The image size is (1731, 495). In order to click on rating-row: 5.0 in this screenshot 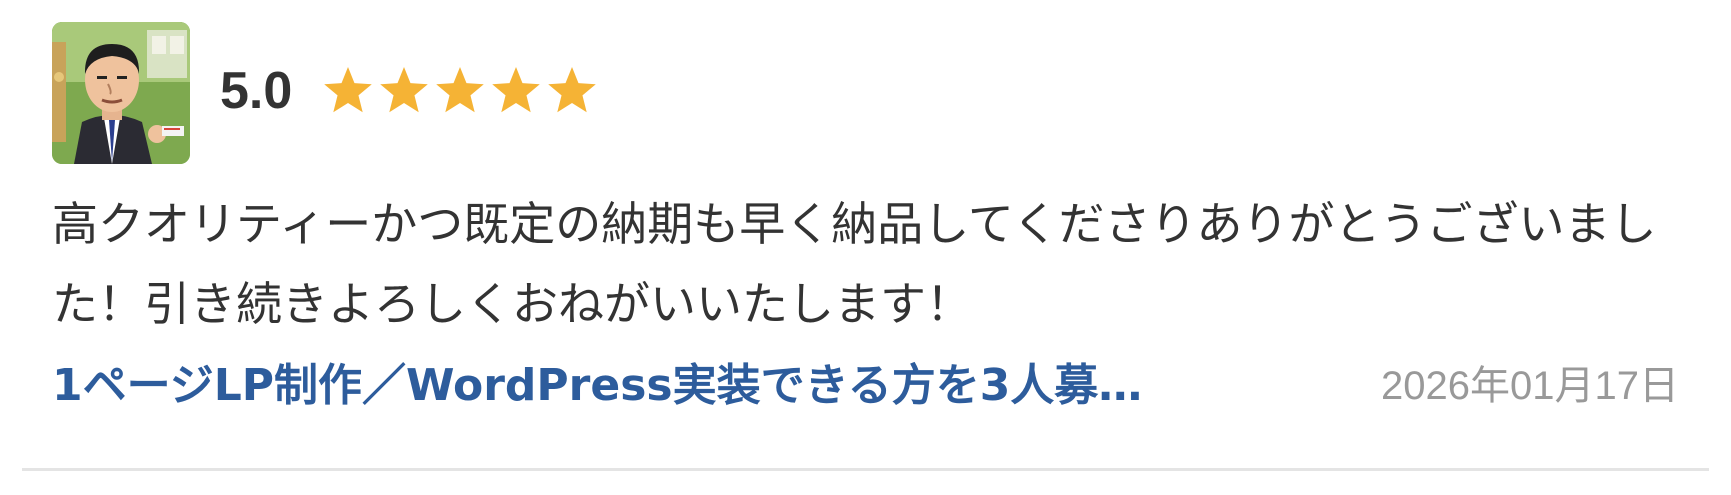, I will do `click(409, 91)`.